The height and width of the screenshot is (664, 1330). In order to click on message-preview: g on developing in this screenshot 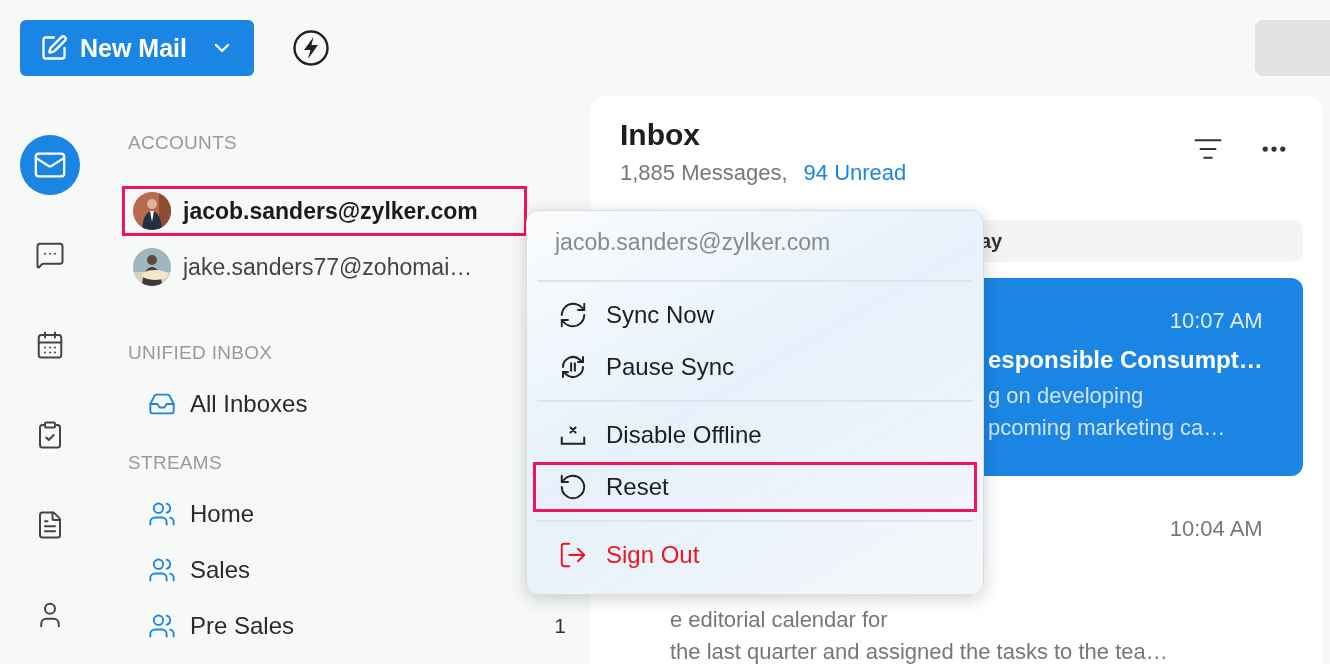, I will do `click(1066, 396)`.